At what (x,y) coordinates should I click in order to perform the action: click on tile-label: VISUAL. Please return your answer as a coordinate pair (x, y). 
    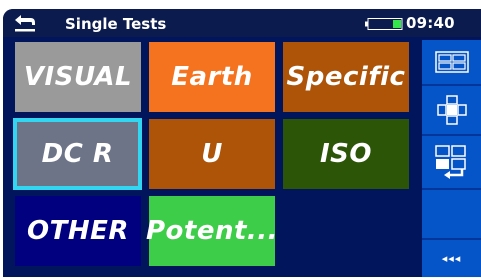
    Looking at the image, I should click on (78, 77).